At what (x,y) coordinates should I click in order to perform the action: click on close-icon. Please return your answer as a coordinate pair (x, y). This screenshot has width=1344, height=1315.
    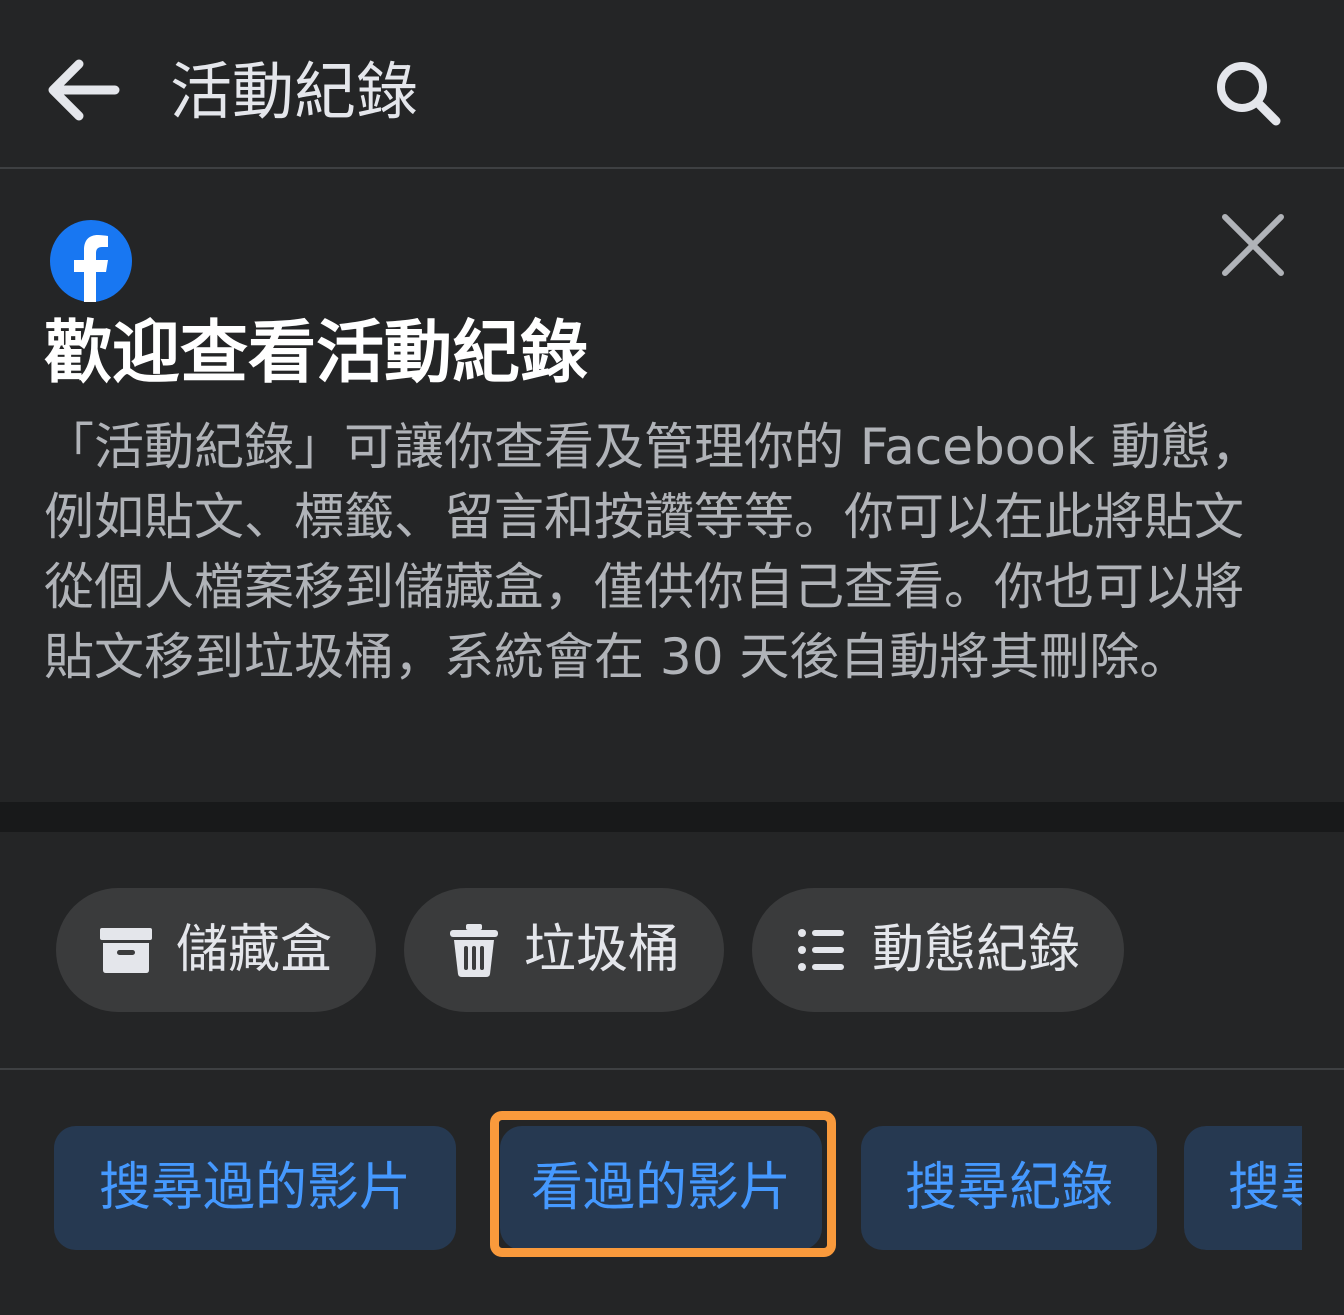
    Looking at the image, I should click on (1253, 245).